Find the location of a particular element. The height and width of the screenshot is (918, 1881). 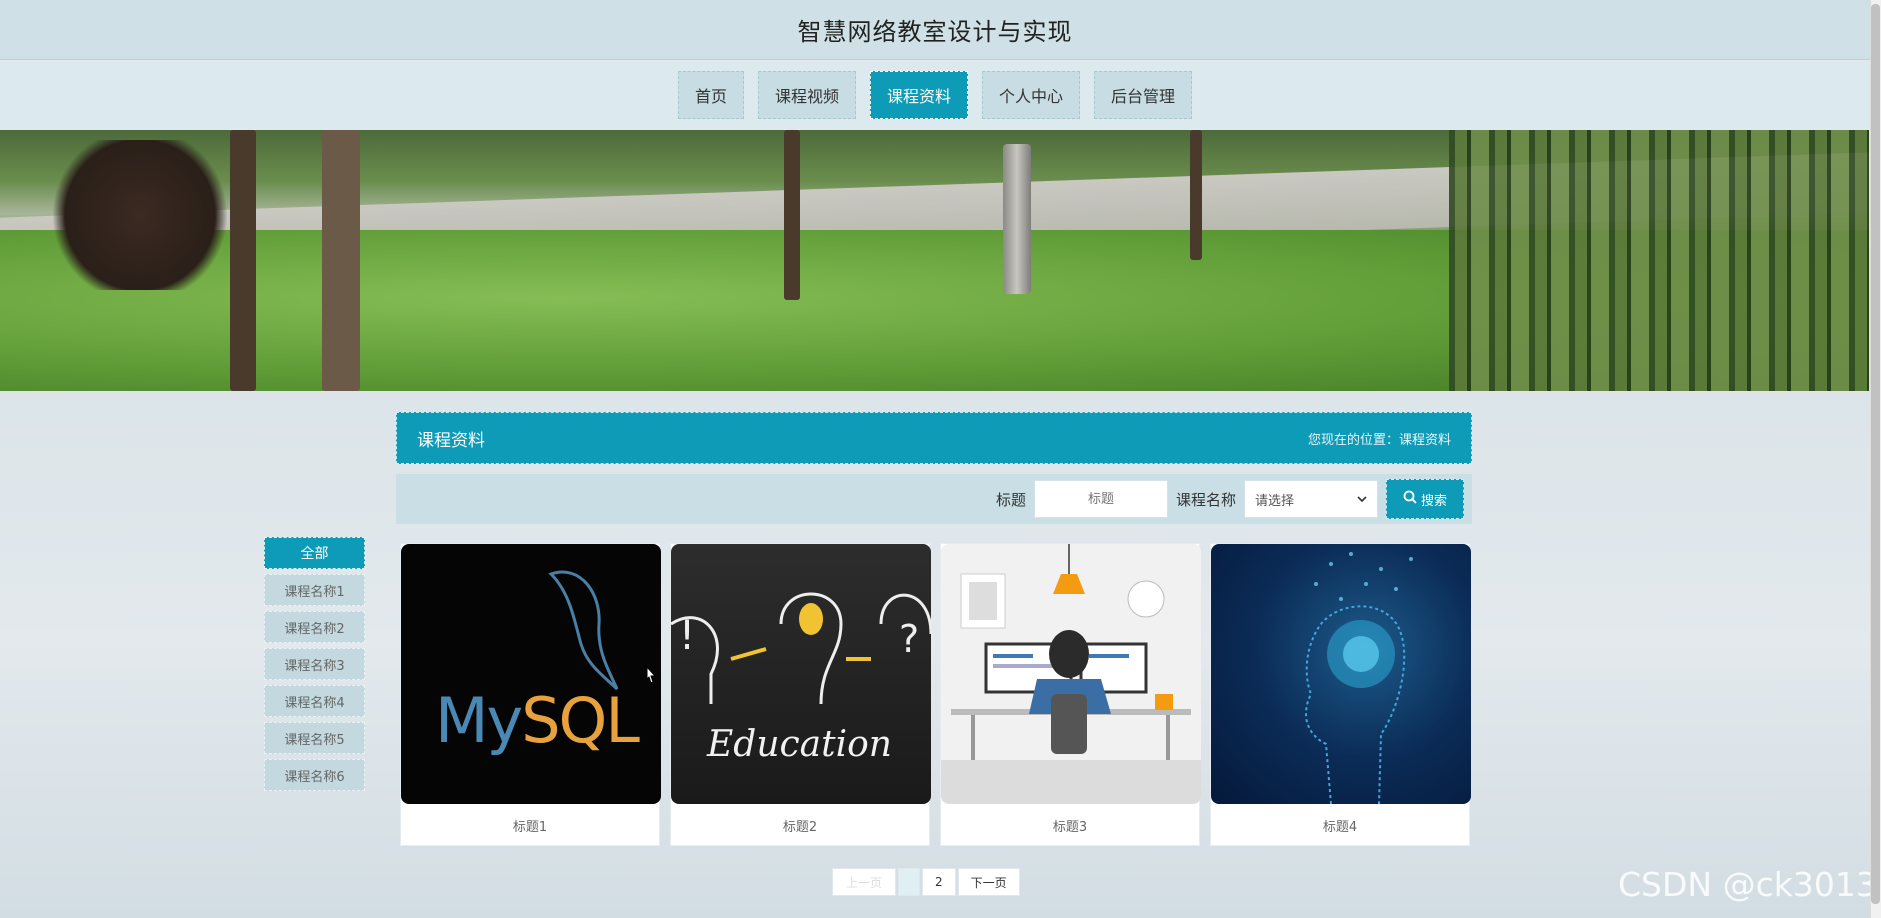

mouse-cursor-icon is located at coordinates (651, 675).